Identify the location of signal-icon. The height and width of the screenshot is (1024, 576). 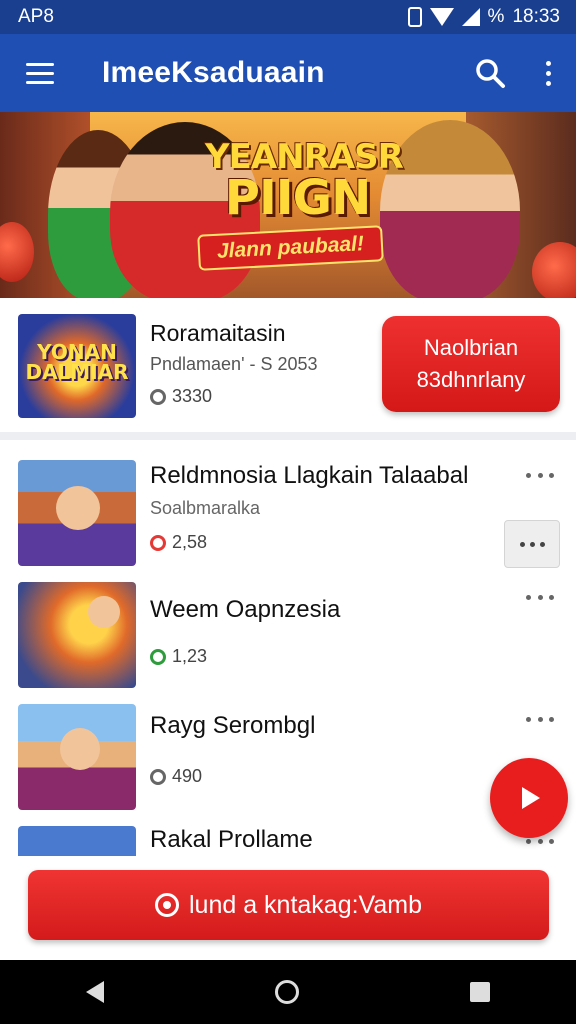
(470, 17).